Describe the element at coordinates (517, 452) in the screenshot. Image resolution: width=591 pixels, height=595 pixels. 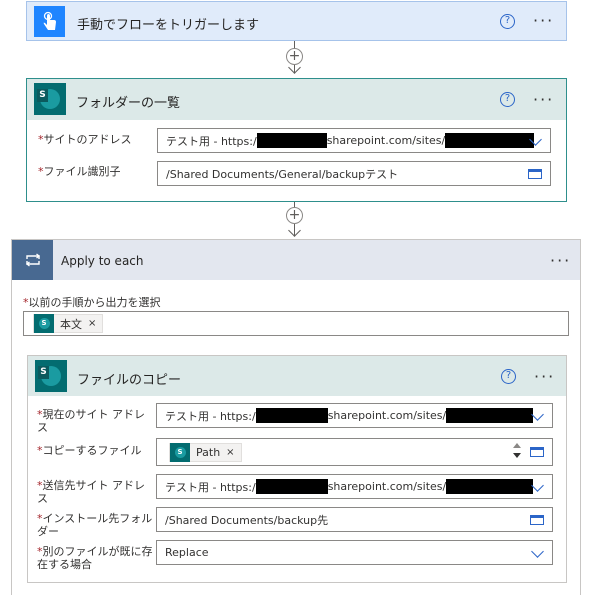
I see `stepper-scroll` at that location.